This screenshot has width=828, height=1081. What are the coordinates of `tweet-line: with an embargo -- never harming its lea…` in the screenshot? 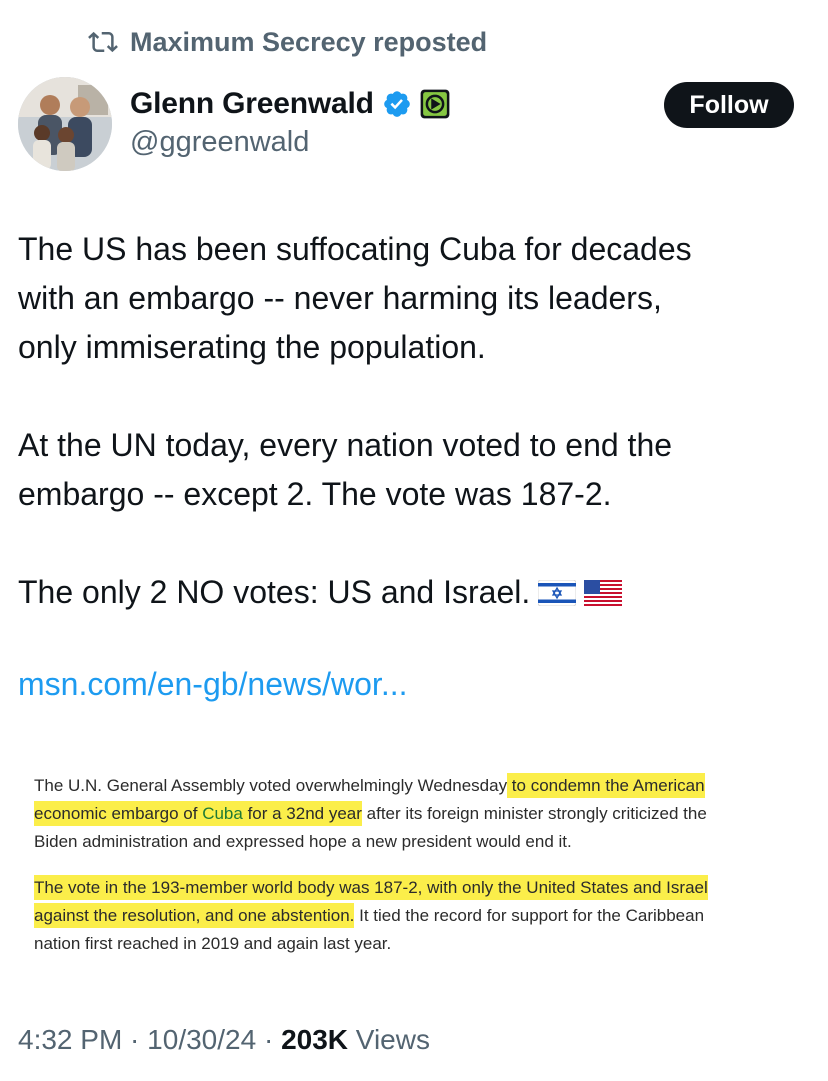 It's located at (340, 298).